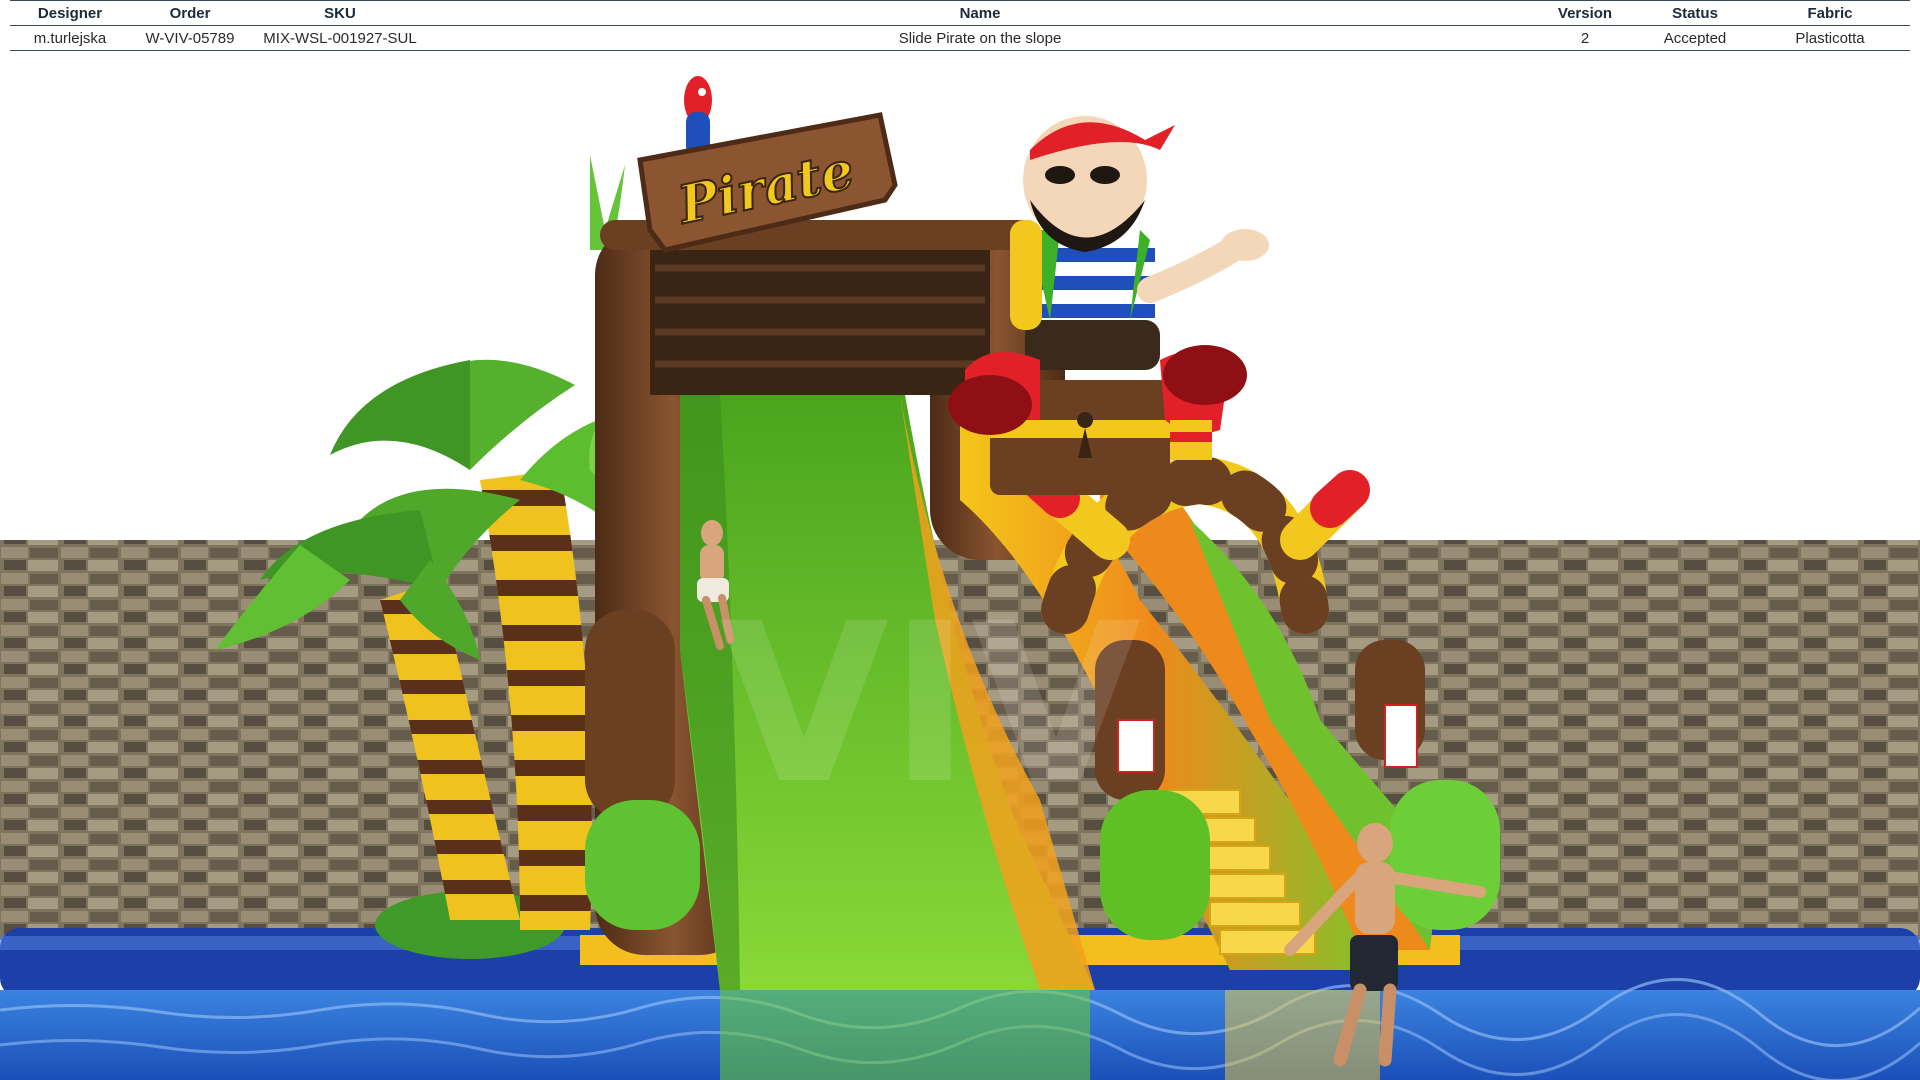 This screenshot has height=1080, width=1920. What do you see at coordinates (1585, 13) in the screenshot?
I see `header-version: Version` at bounding box center [1585, 13].